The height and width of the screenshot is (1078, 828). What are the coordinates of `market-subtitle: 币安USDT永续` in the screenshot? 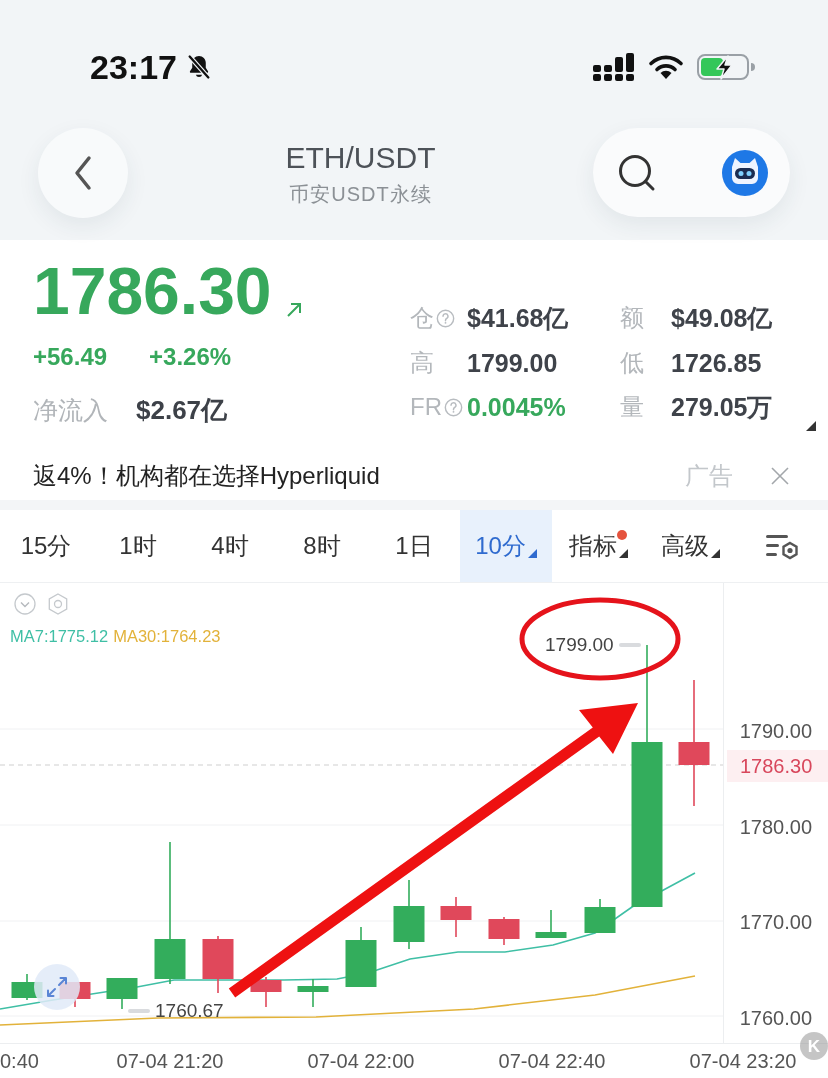 It's located at (360, 193).